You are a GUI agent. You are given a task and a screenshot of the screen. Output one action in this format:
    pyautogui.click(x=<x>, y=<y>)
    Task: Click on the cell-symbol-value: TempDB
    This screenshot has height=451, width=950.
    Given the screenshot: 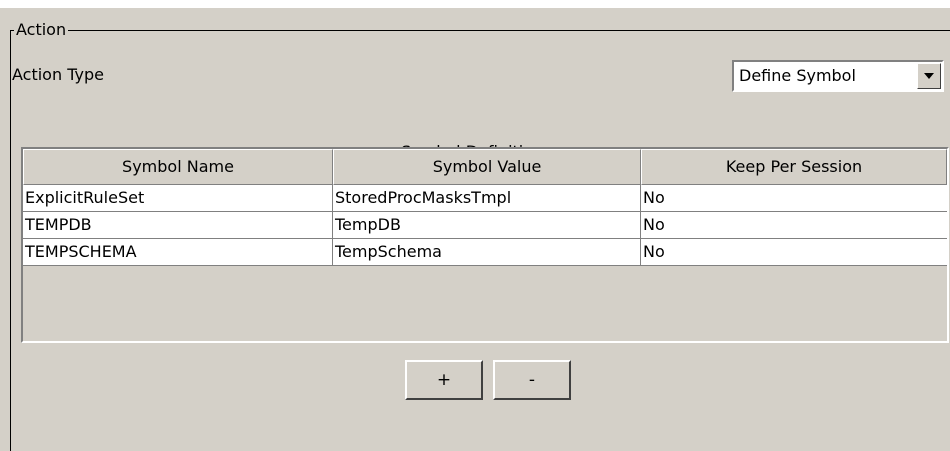 What is the action you would take?
    pyautogui.click(x=487, y=225)
    